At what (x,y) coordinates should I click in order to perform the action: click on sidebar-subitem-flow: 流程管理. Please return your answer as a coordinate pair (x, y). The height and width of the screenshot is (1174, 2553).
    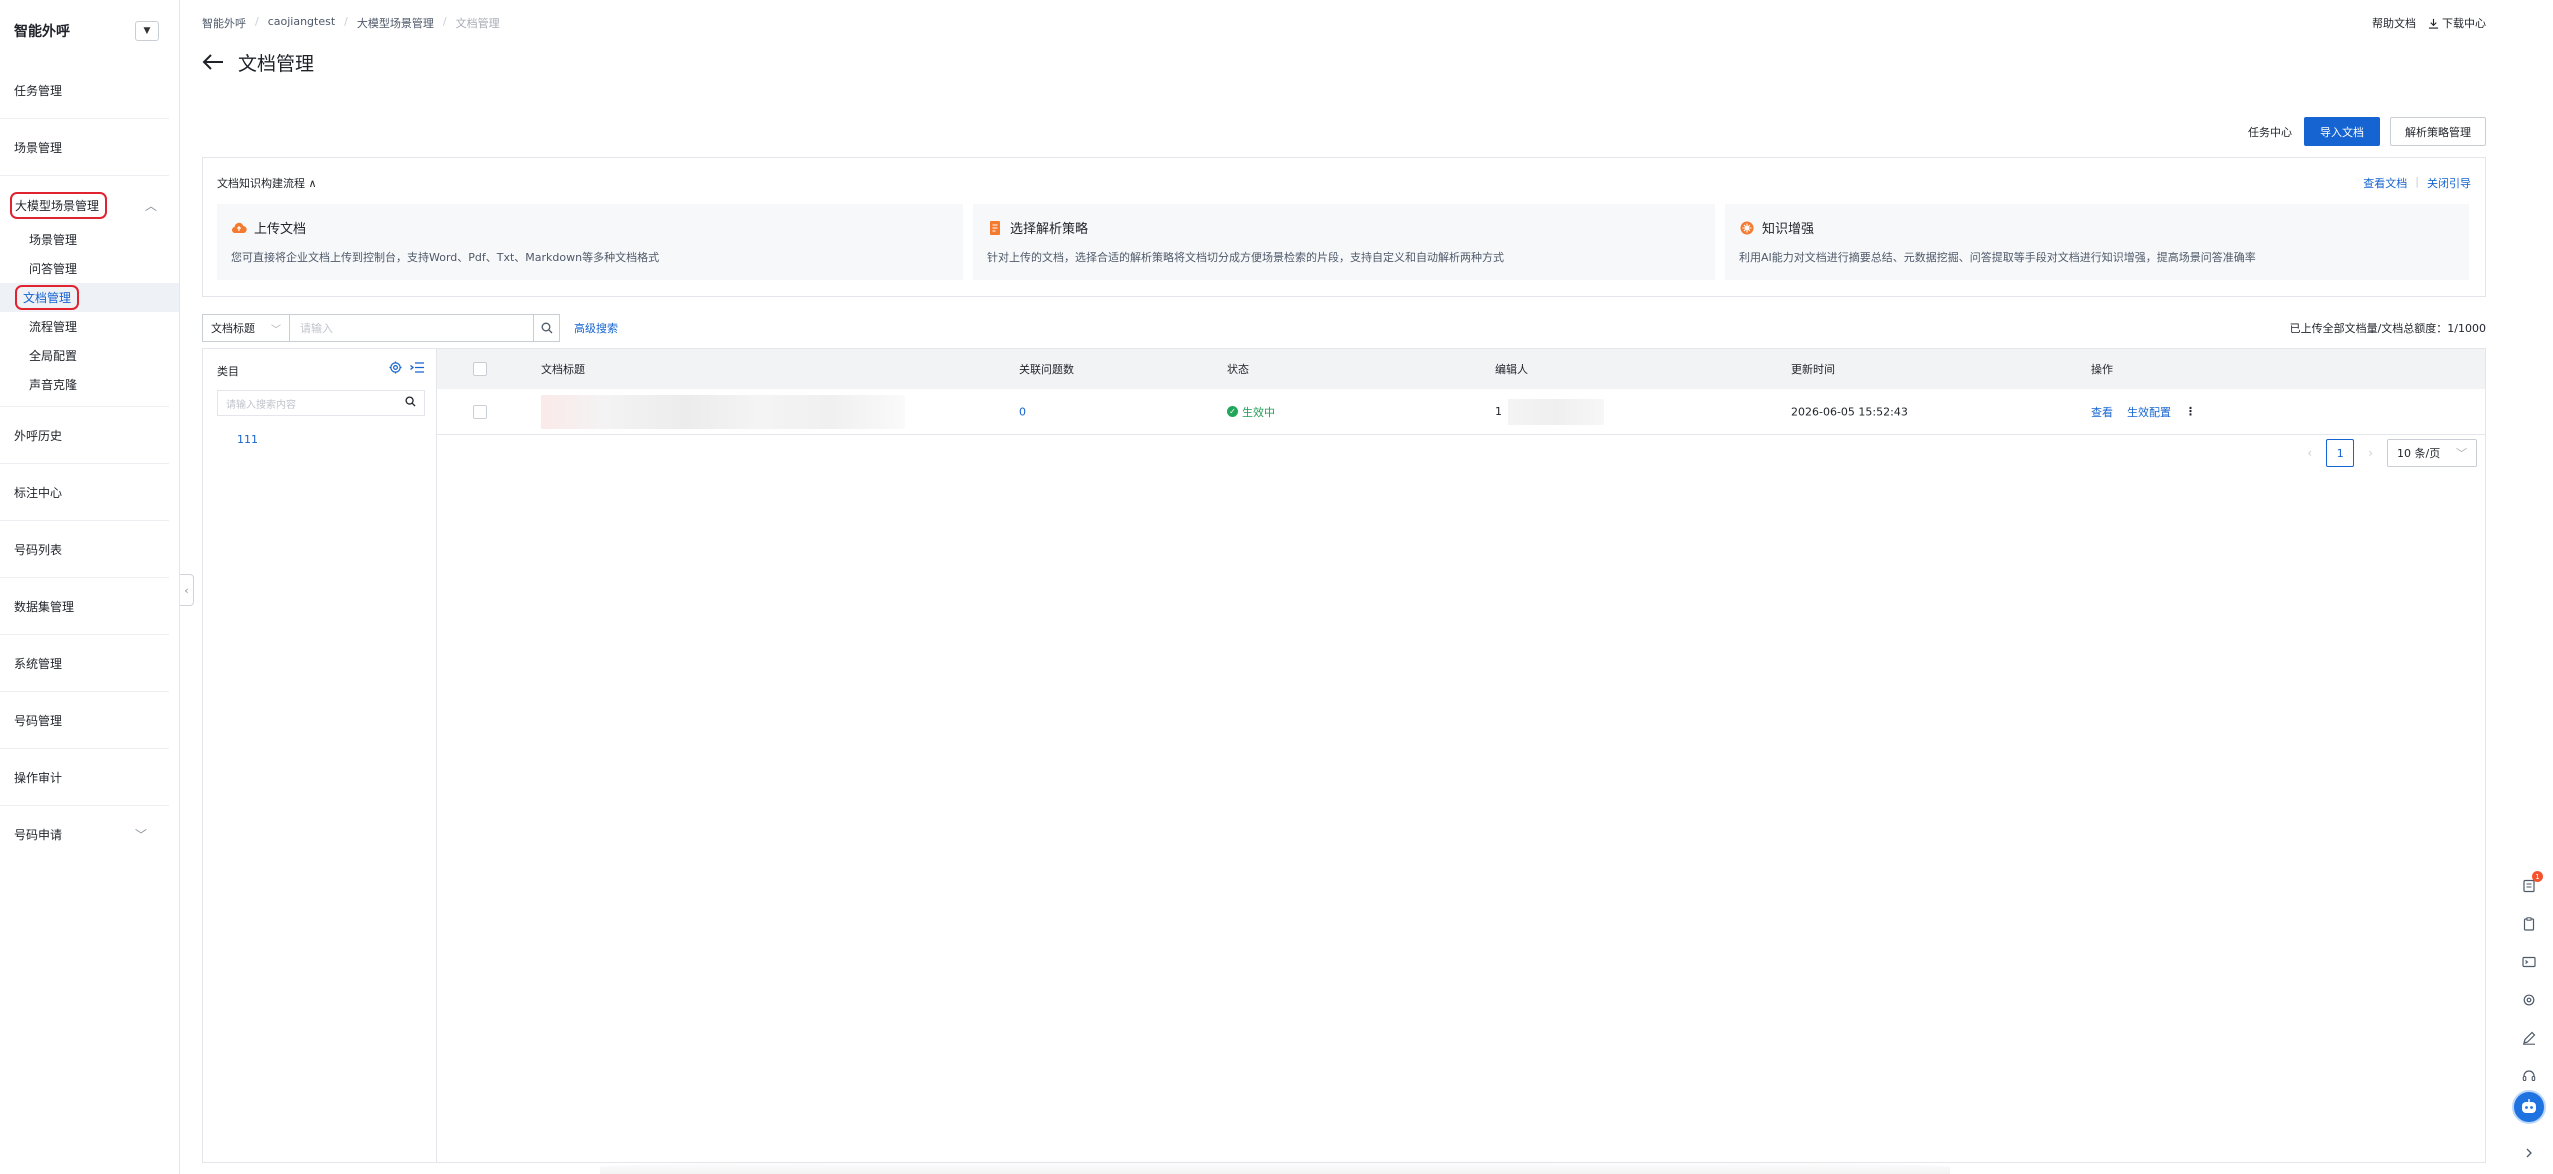
    Looking at the image, I should click on (89, 326).